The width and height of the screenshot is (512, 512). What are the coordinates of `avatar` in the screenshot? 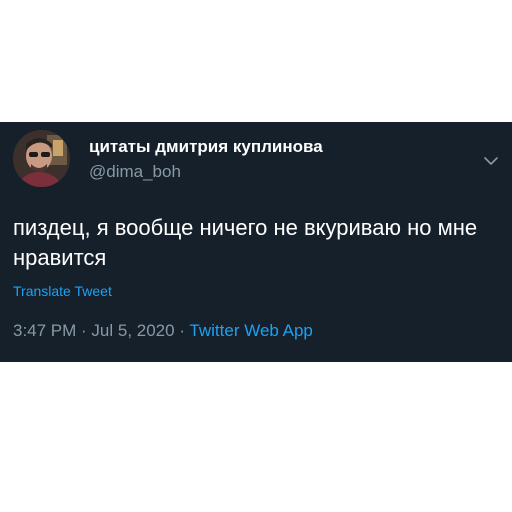 It's located at (41, 158).